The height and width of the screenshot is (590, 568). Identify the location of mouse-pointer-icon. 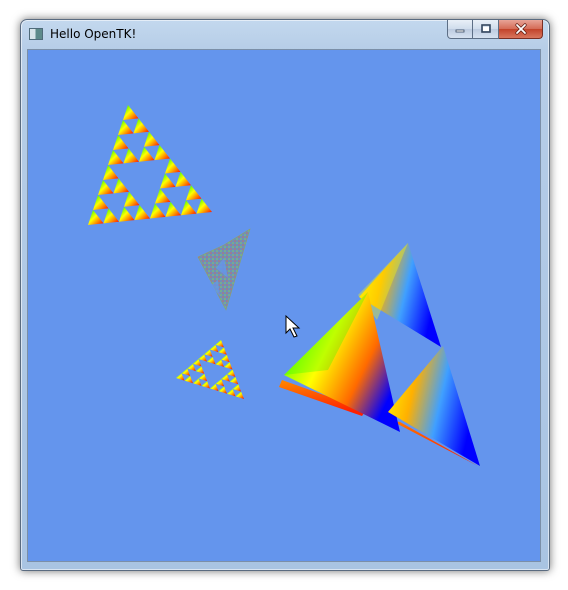
(293, 326).